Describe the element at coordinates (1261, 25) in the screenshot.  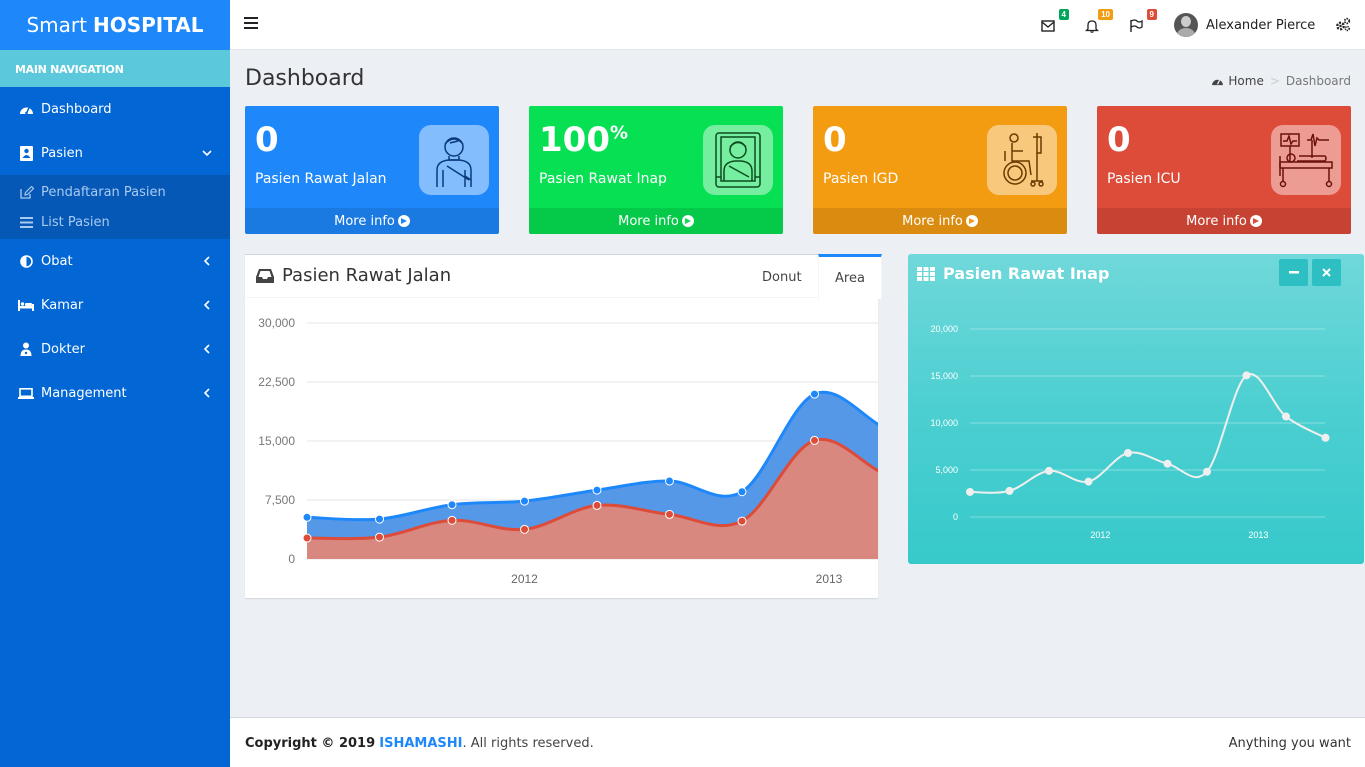
I see `user-name: Alexander Pierce` at that location.